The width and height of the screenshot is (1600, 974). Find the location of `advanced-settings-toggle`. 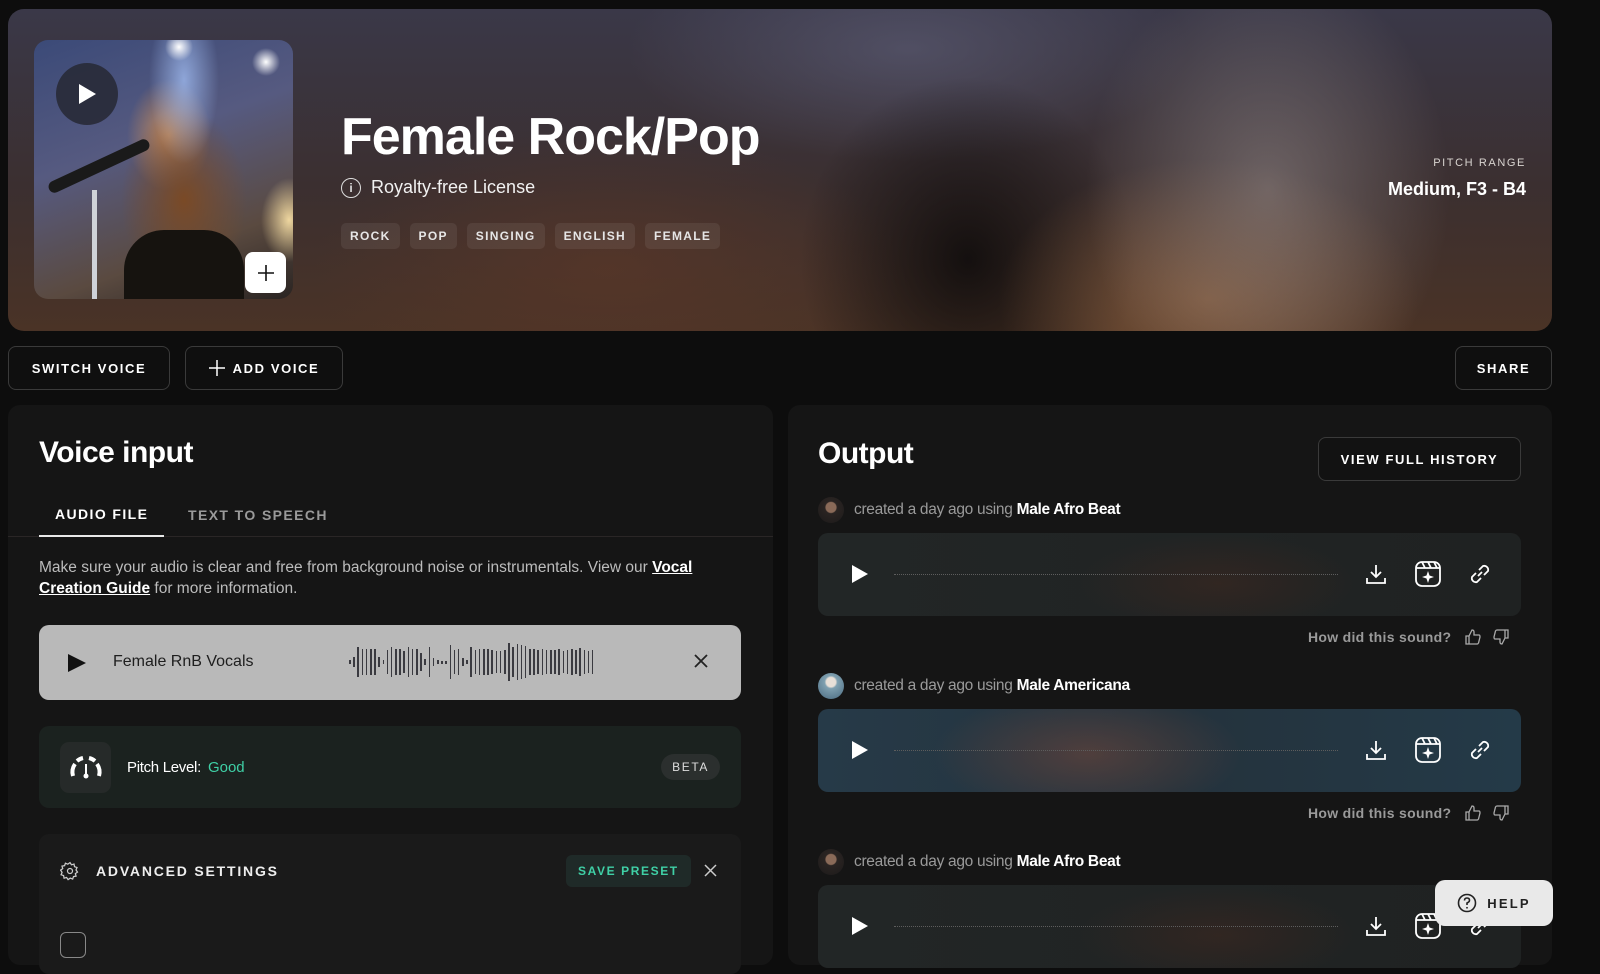

advanced-settings-toggle is located at coordinates (69, 873).